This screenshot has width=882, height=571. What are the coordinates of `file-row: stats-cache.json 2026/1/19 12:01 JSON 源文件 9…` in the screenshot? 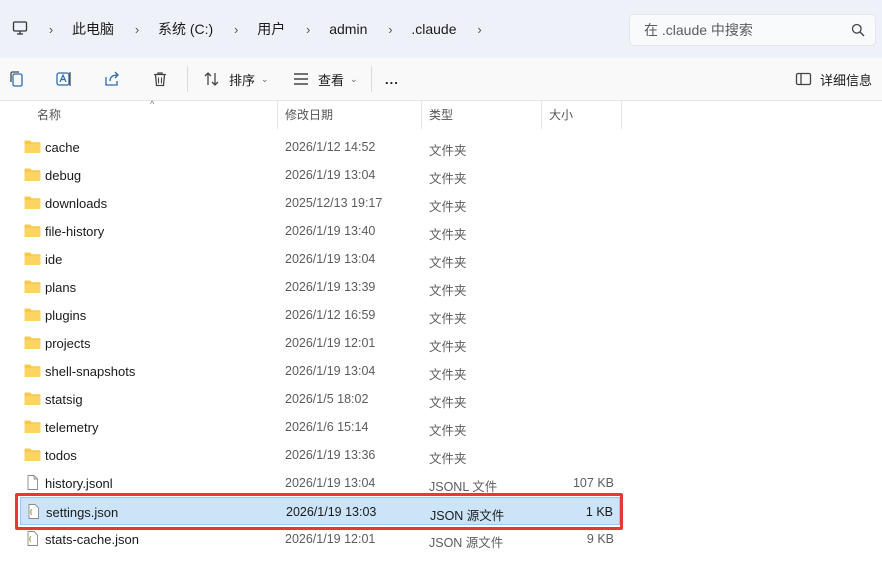 It's located at (320, 539).